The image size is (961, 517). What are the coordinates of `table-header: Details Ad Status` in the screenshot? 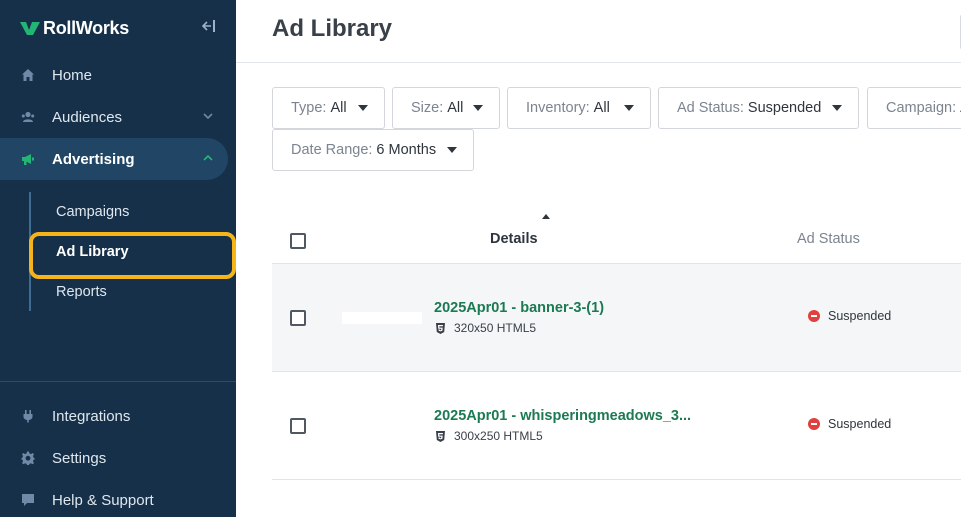 It's located at (616, 232).